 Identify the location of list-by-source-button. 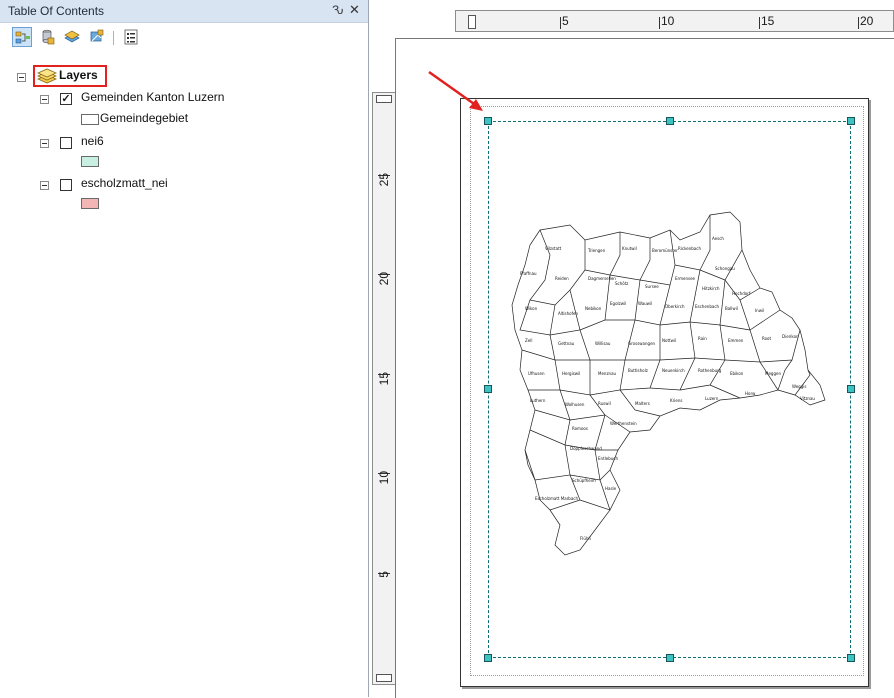
(47, 37).